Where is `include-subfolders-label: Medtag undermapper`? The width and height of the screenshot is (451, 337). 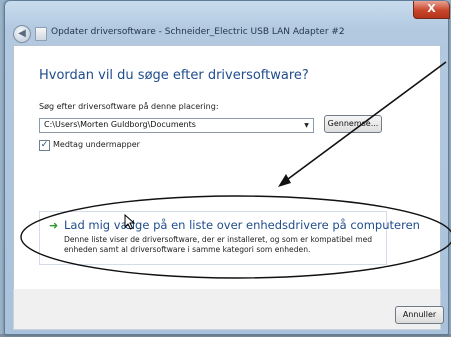 include-subfolders-label: Medtag undermapper is located at coordinates (96, 144).